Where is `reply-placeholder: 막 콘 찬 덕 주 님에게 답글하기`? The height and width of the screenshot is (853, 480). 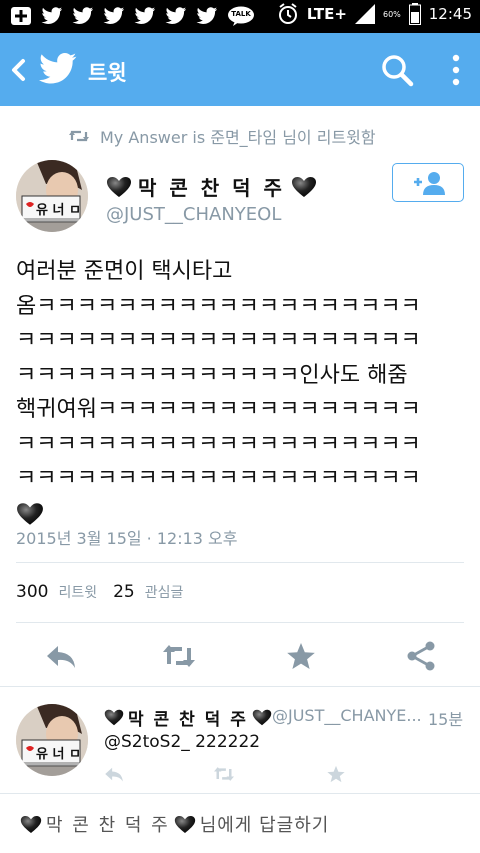 reply-placeholder: 막 콘 찬 덕 주 님에게 답글하기 is located at coordinates (174, 824).